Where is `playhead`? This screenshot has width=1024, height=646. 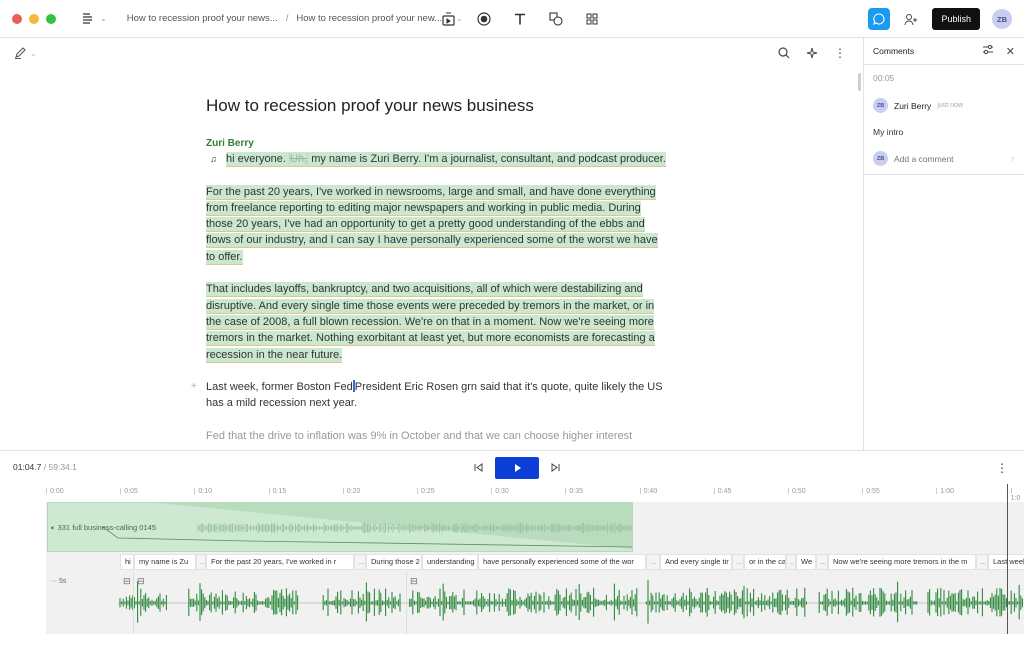 playhead is located at coordinates (1007, 559).